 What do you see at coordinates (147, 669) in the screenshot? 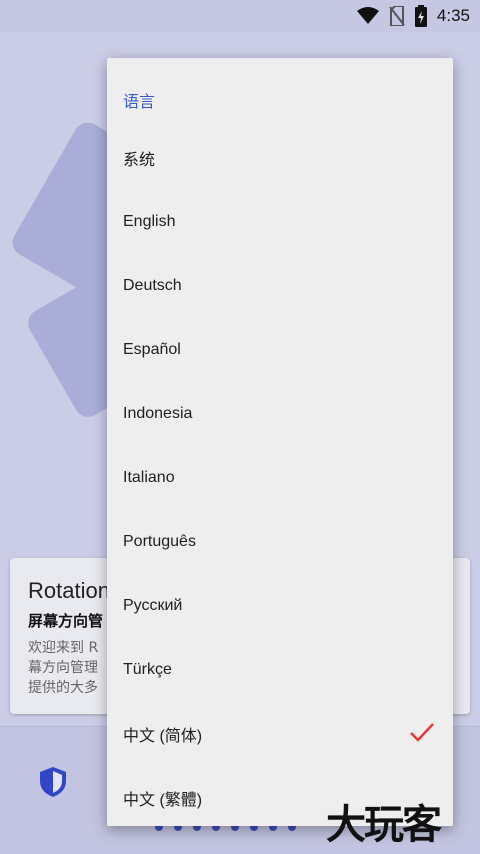
I see `language-option-label: Türkçe` at bounding box center [147, 669].